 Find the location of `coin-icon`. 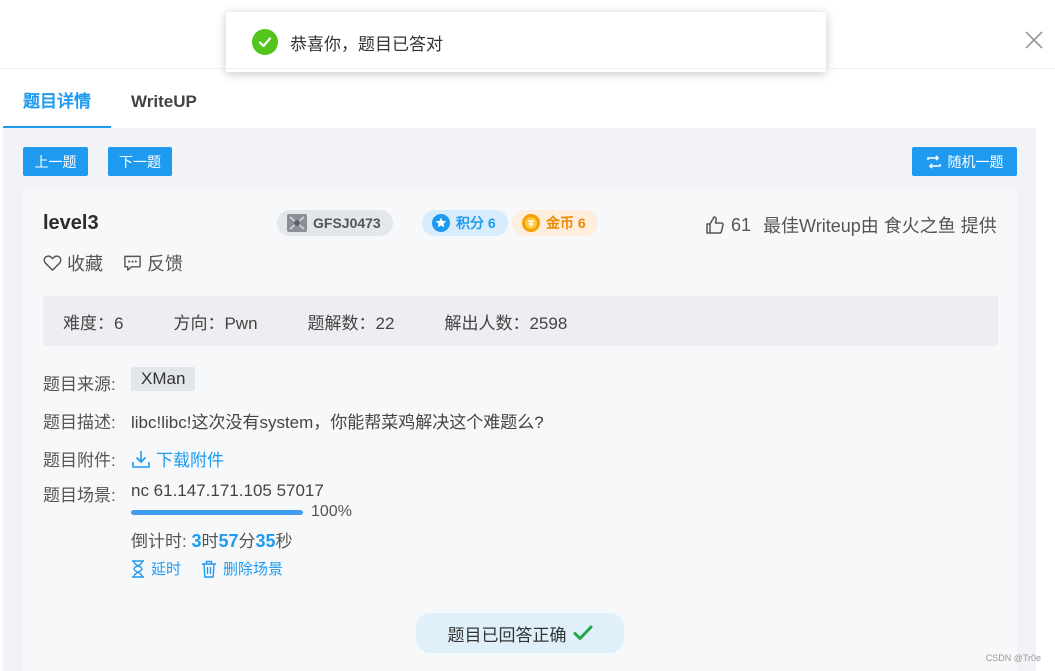

coin-icon is located at coordinates (531, 223).